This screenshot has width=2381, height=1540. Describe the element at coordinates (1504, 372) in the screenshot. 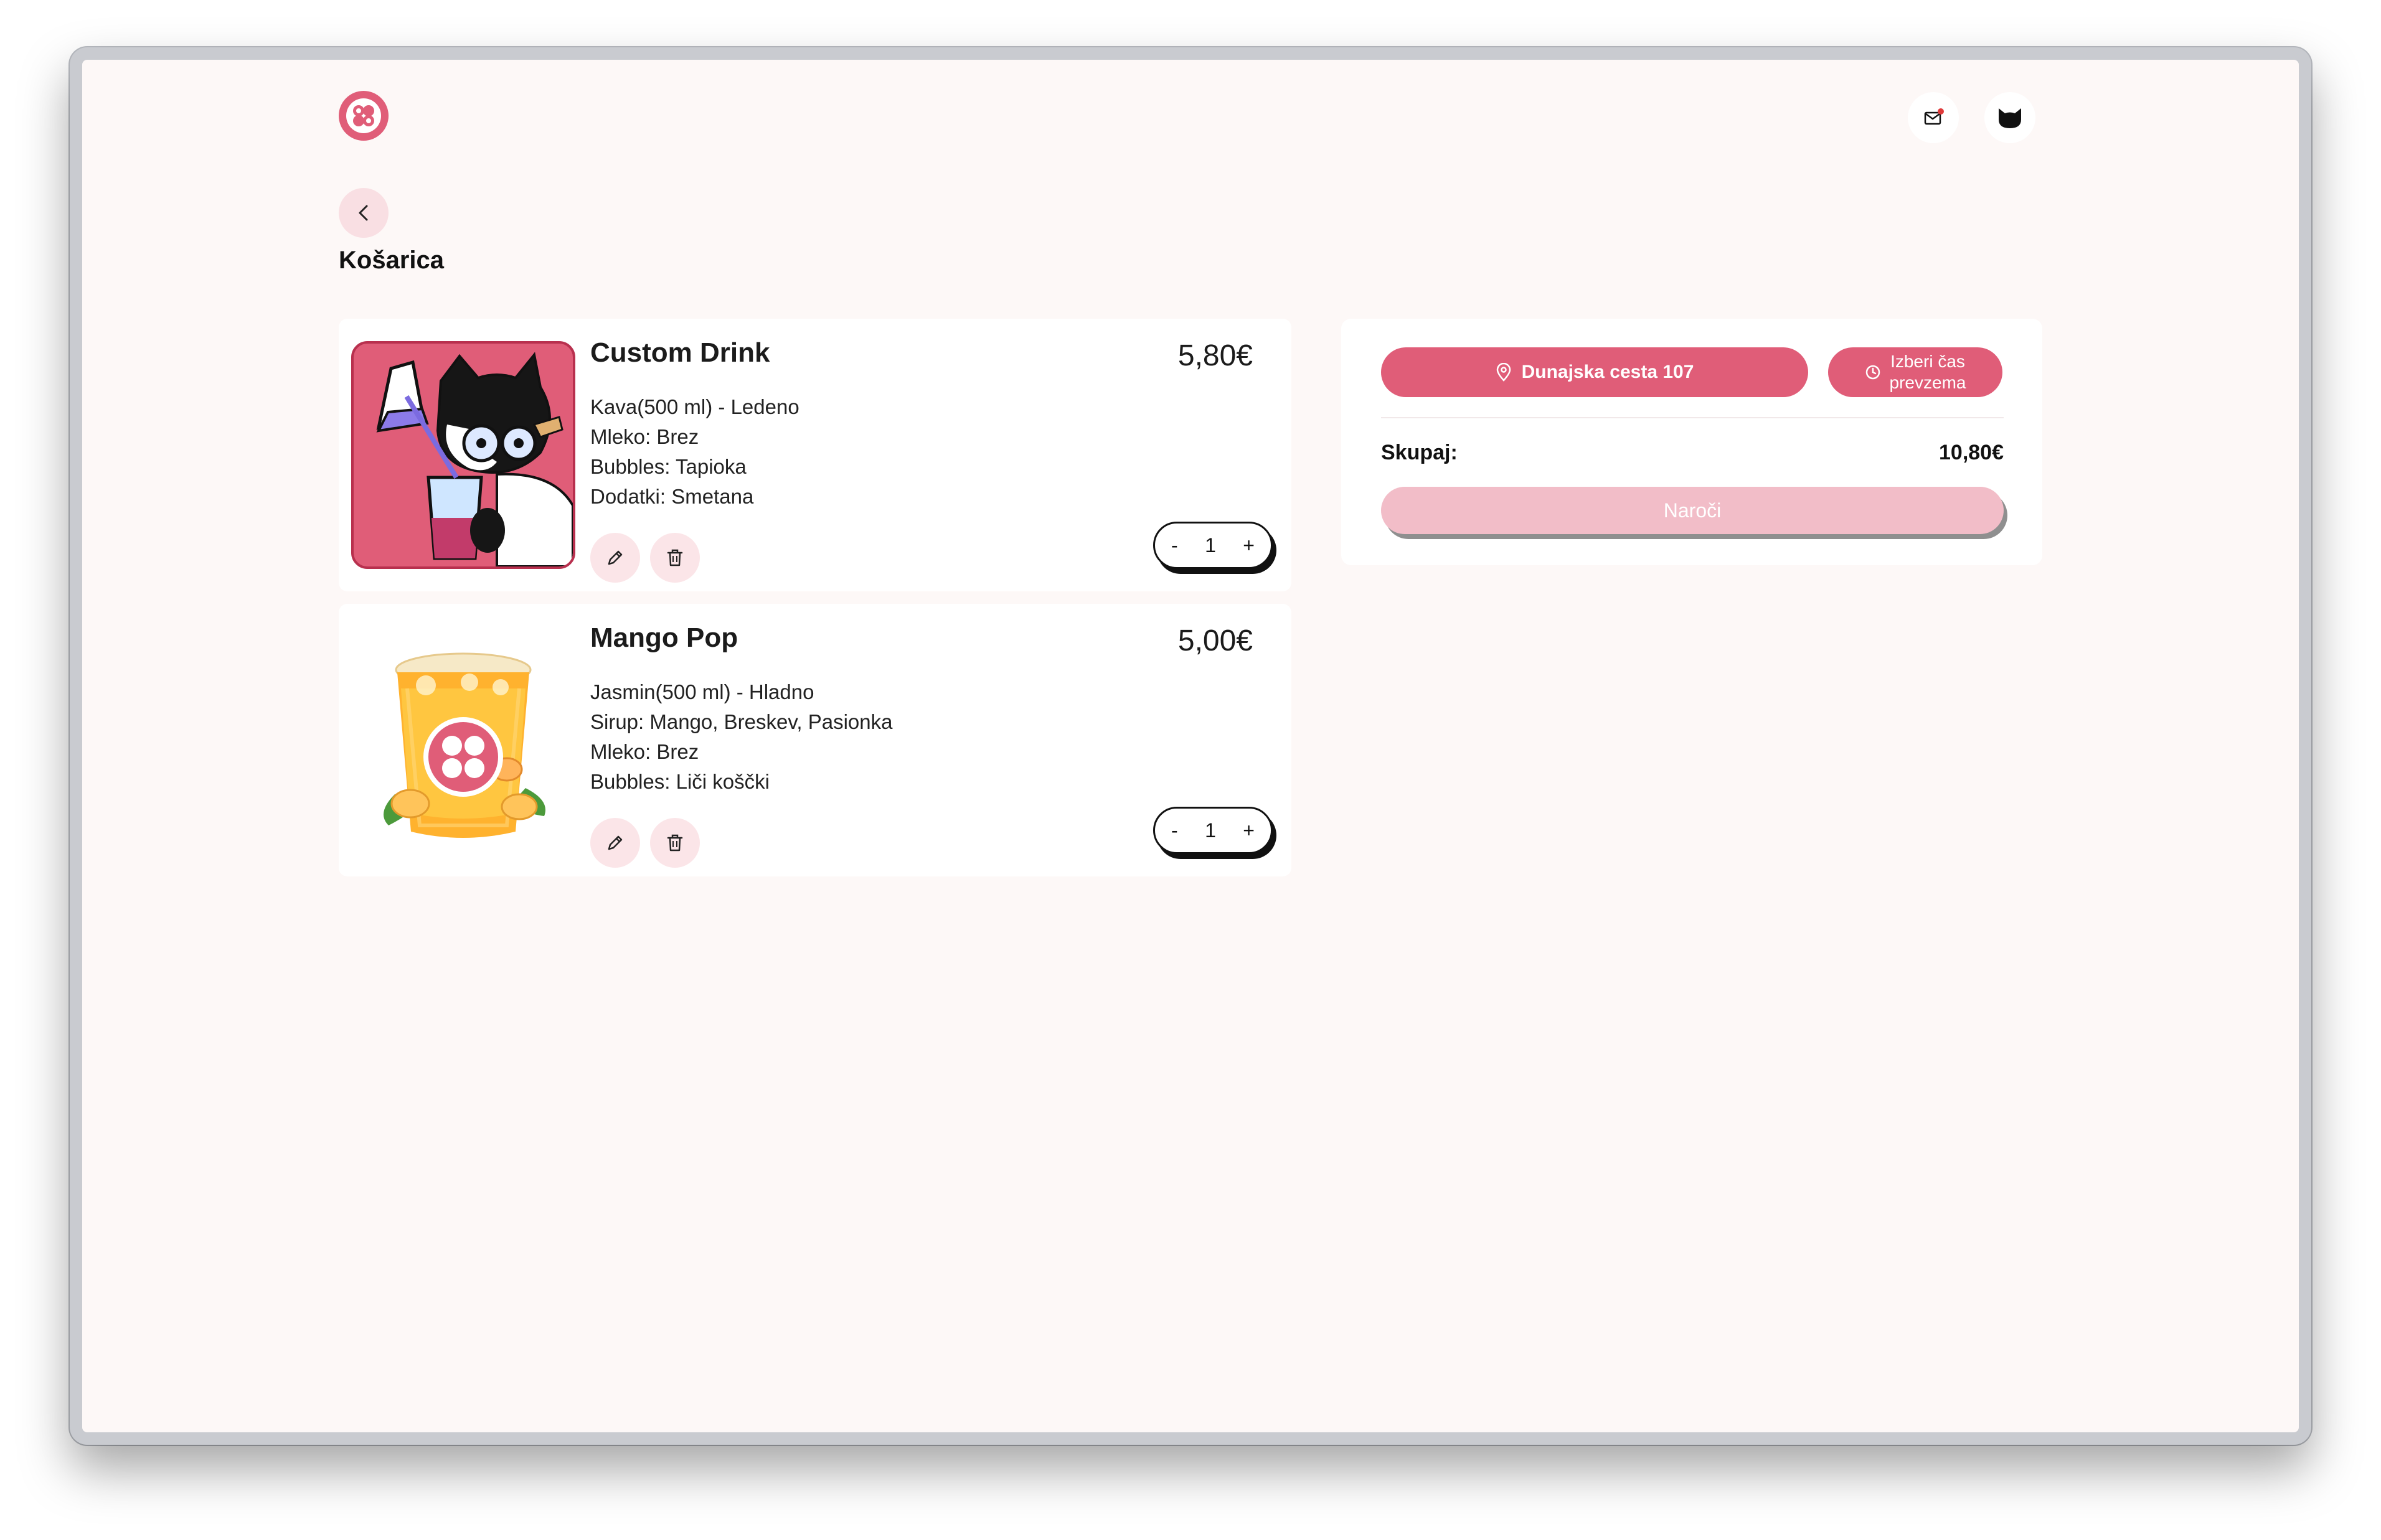

I see `location-pin-icon` at that location.